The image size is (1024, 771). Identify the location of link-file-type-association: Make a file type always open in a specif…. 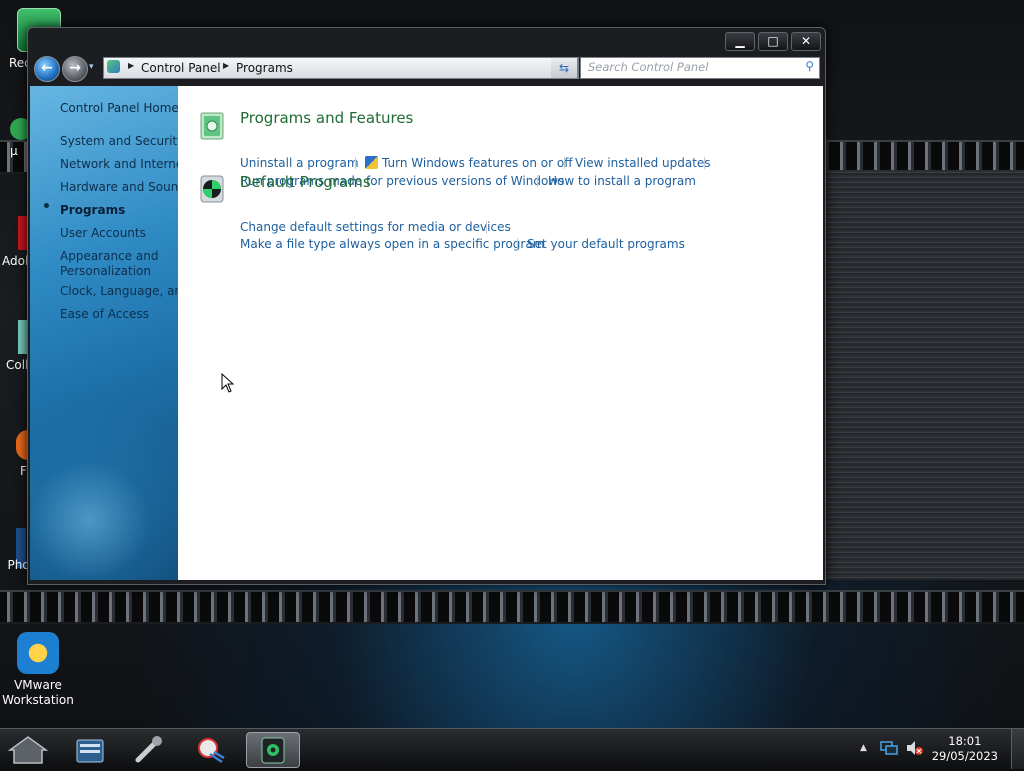
(392, 244).